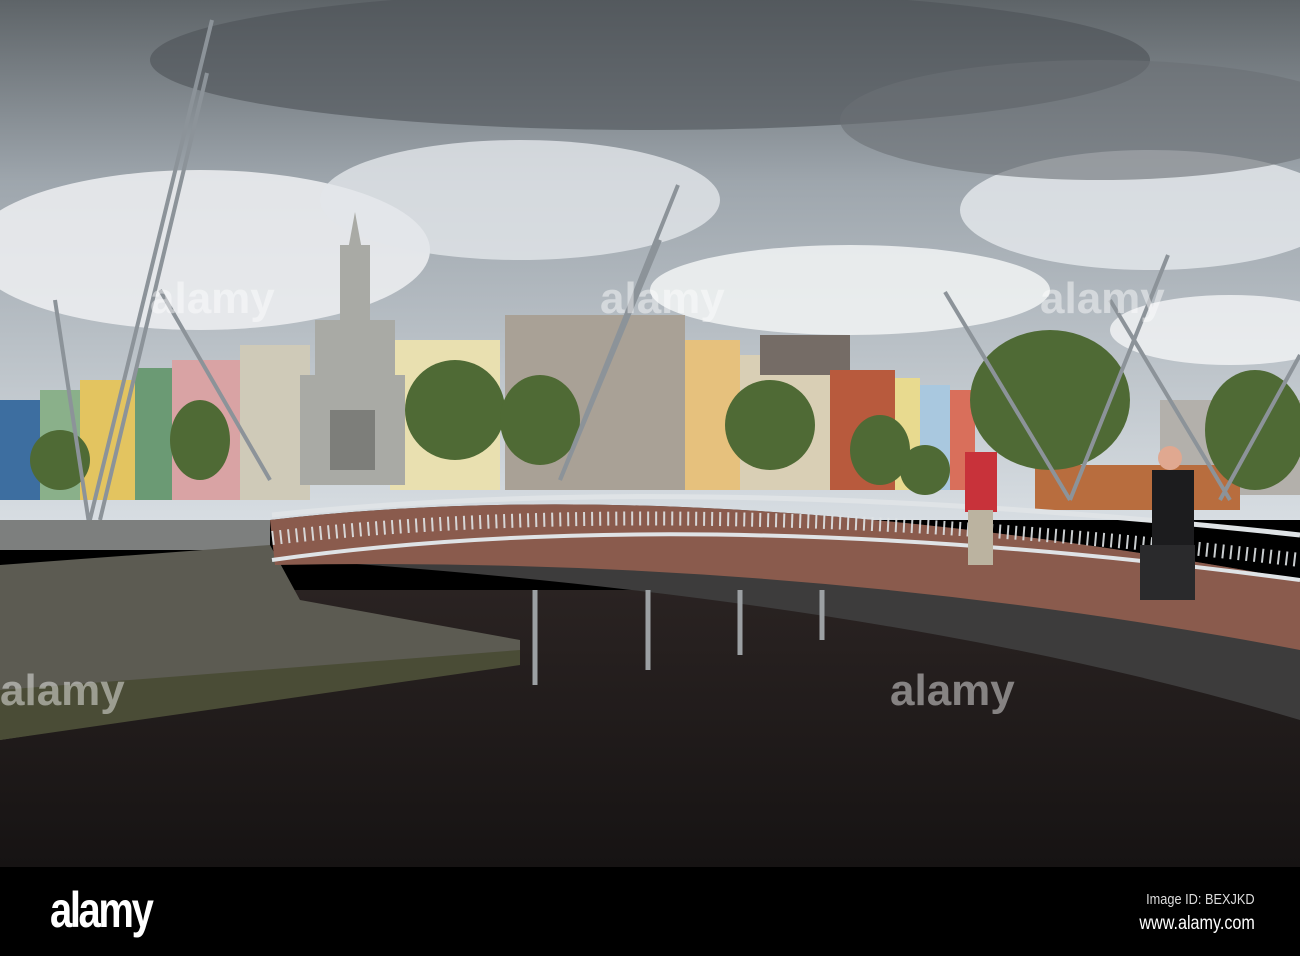 The image size is (1300, 956). I want to click on alamy-logo: alamy, so click(102, 910).